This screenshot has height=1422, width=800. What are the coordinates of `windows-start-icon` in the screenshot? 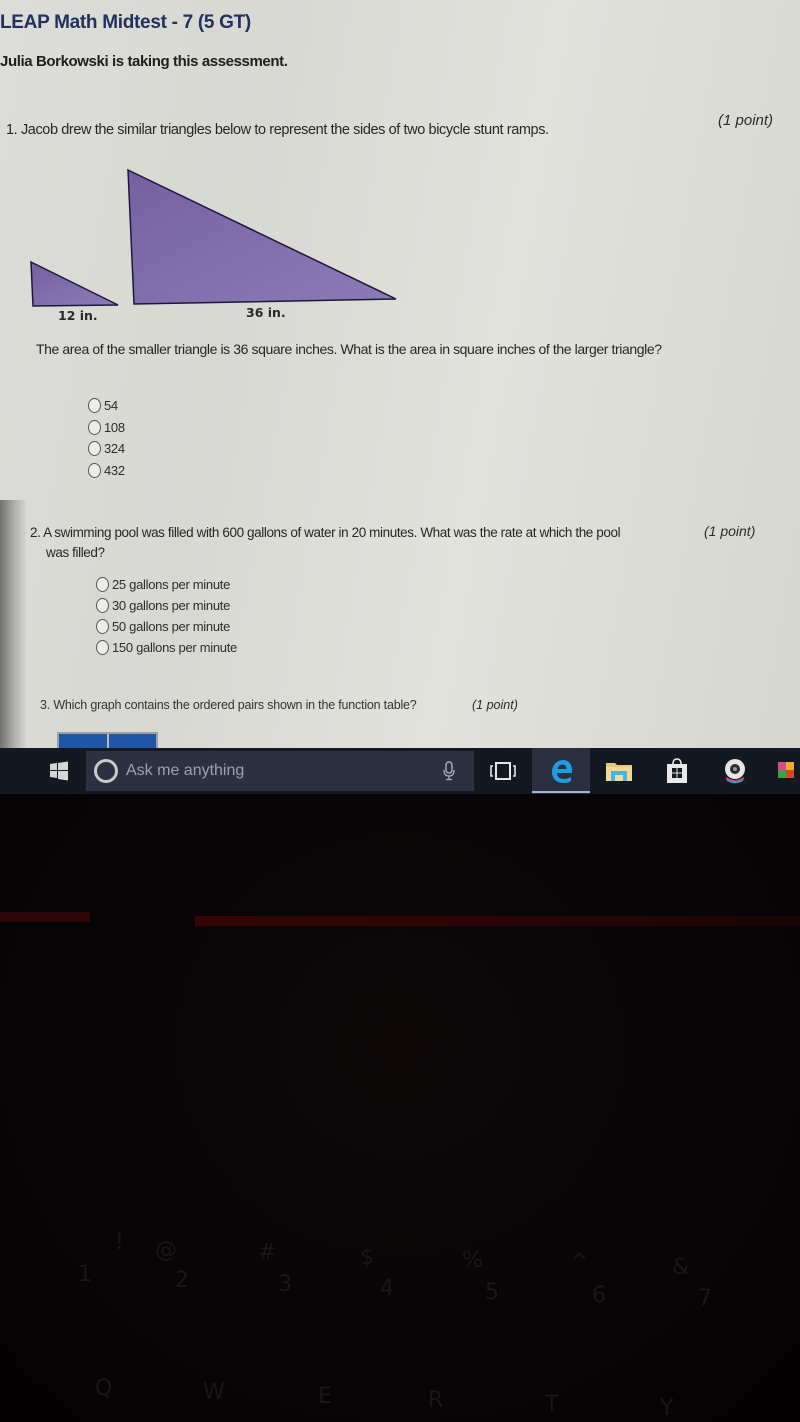 It's located at (59, 771).